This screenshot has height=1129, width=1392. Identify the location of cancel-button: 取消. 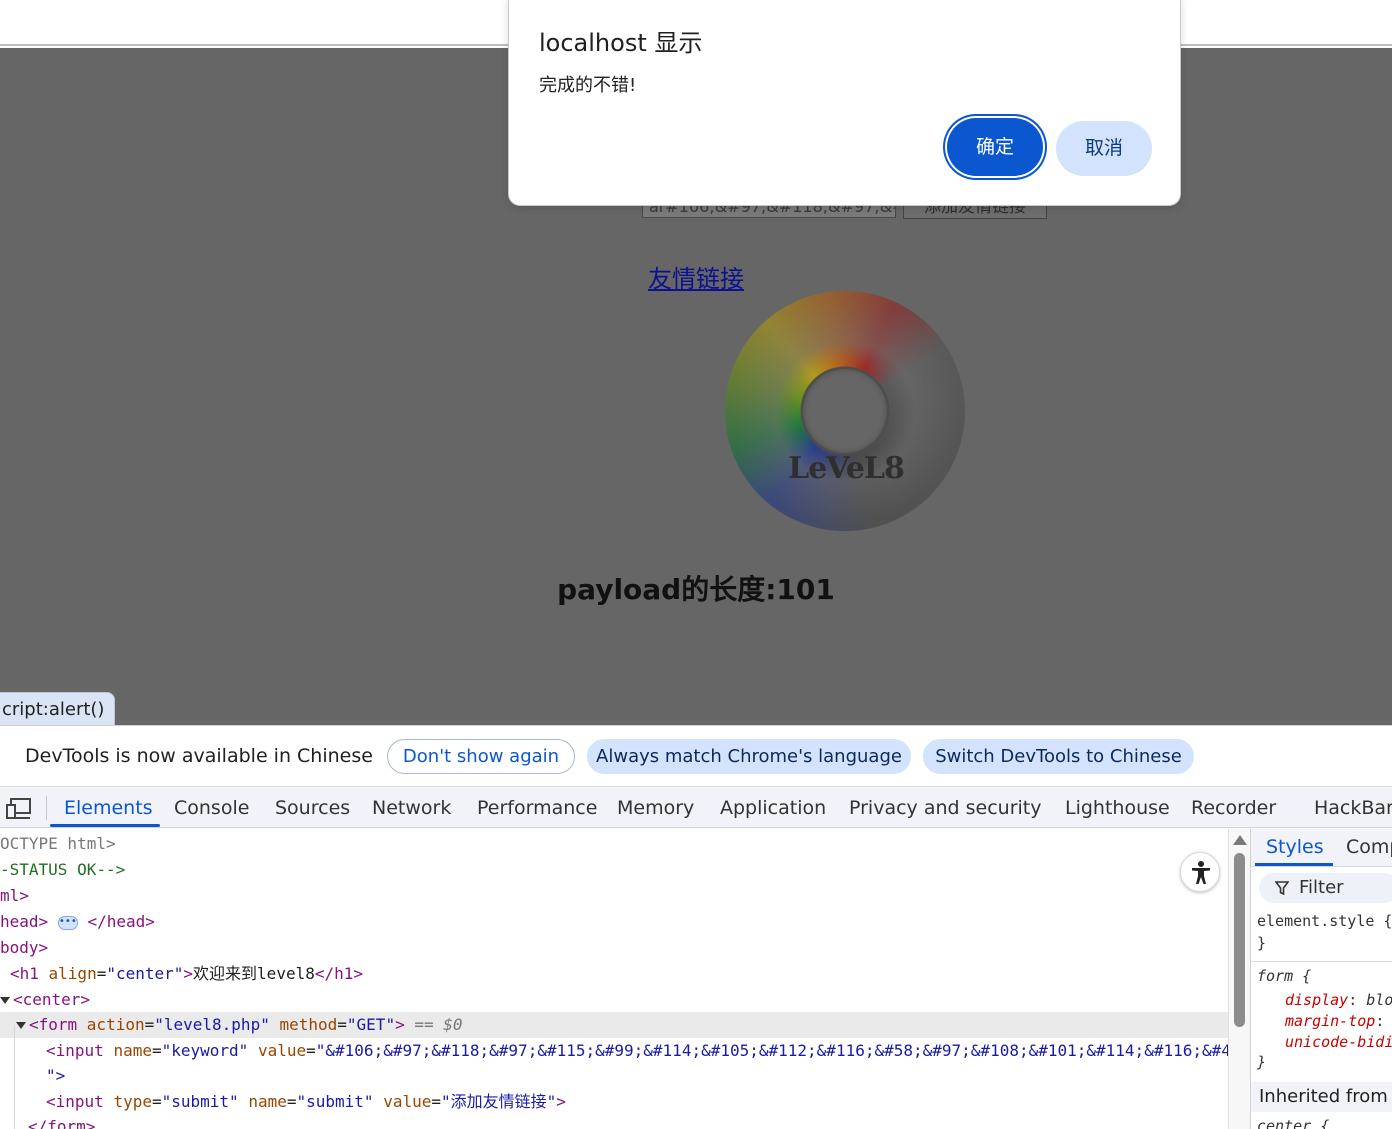
(1104, 148).